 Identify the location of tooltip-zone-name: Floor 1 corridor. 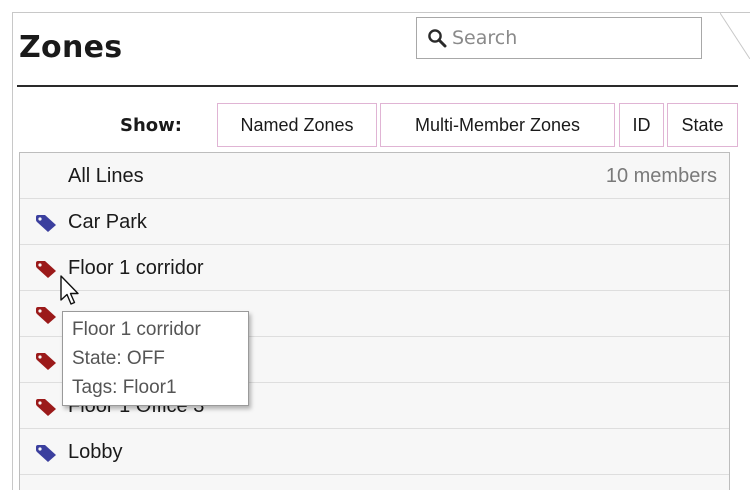
(136, 329).